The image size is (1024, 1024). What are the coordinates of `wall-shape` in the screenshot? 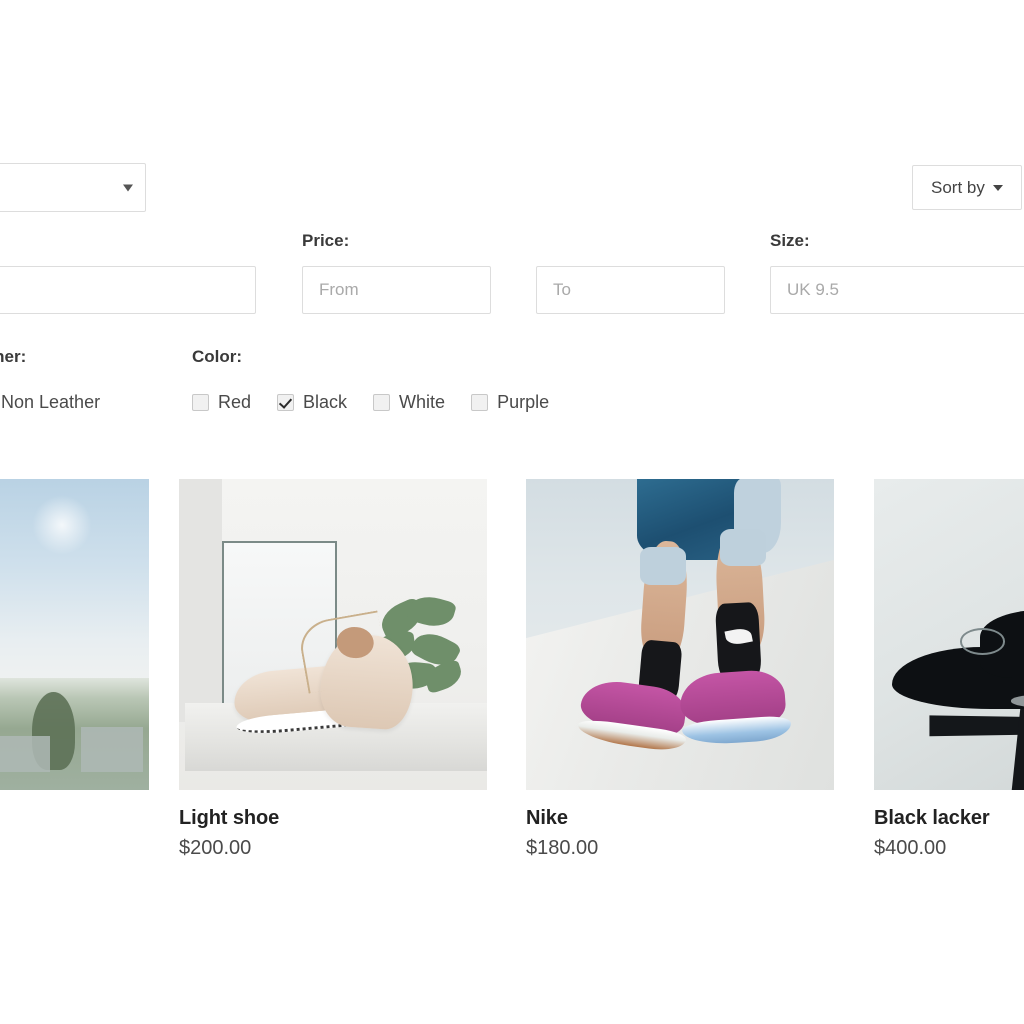 It's located at (201, 600).